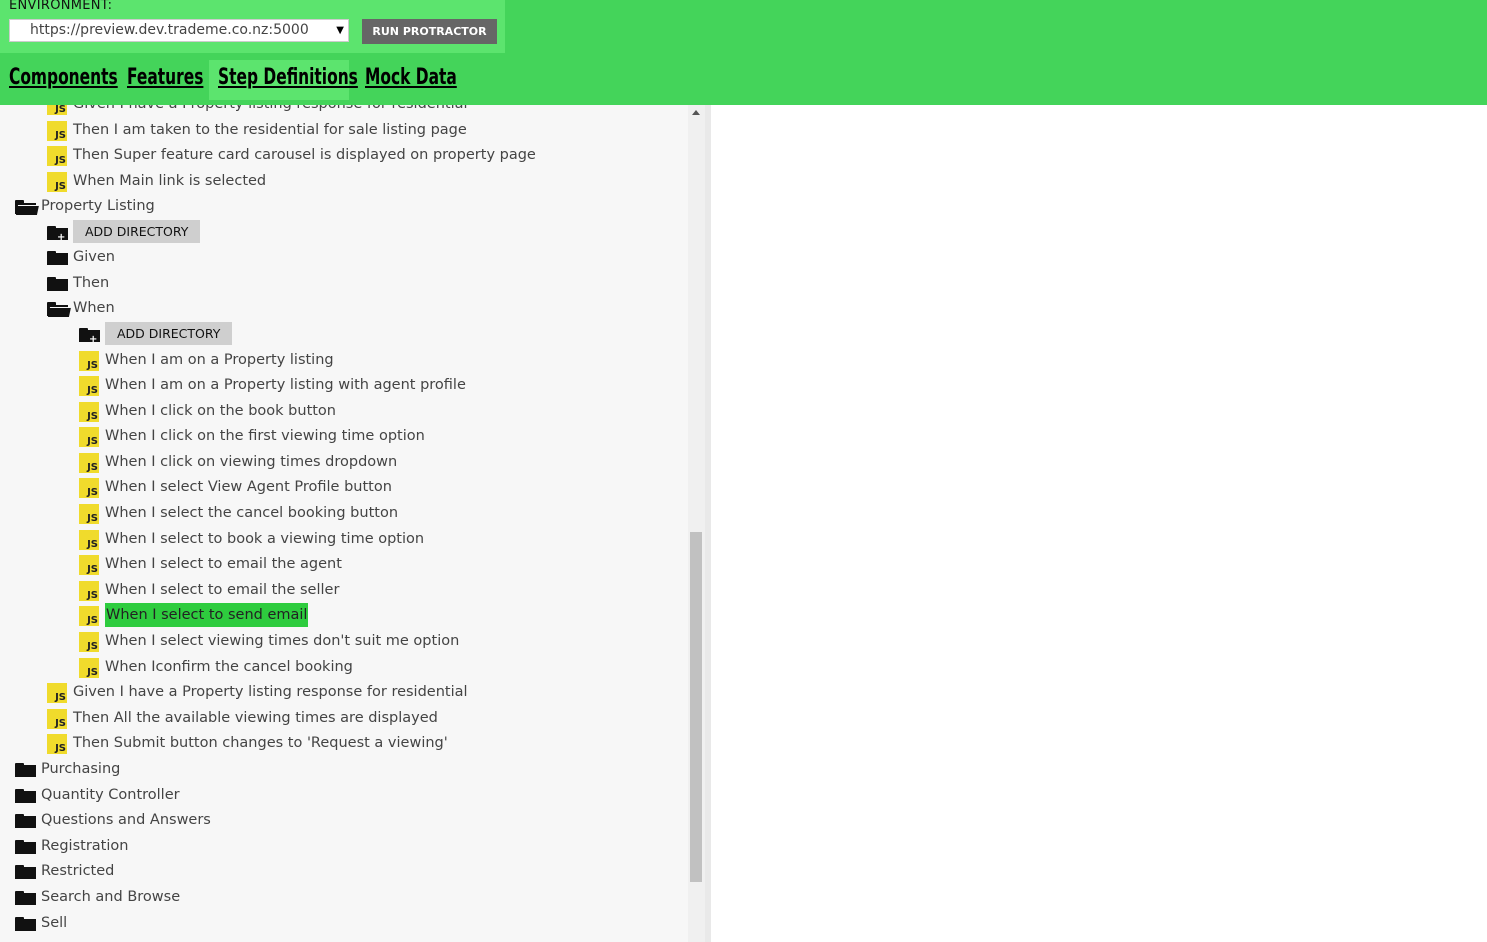 The image size is (1487, 942). I want to click on panel-divider, so click(708, 523).